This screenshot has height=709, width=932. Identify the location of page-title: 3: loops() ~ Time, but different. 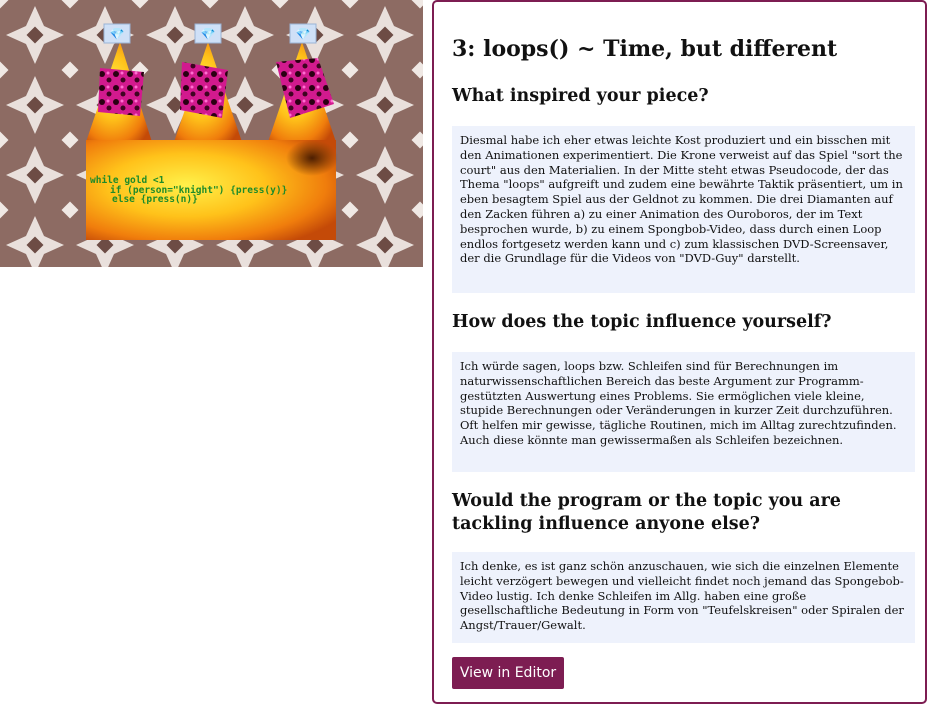
(645, 49).